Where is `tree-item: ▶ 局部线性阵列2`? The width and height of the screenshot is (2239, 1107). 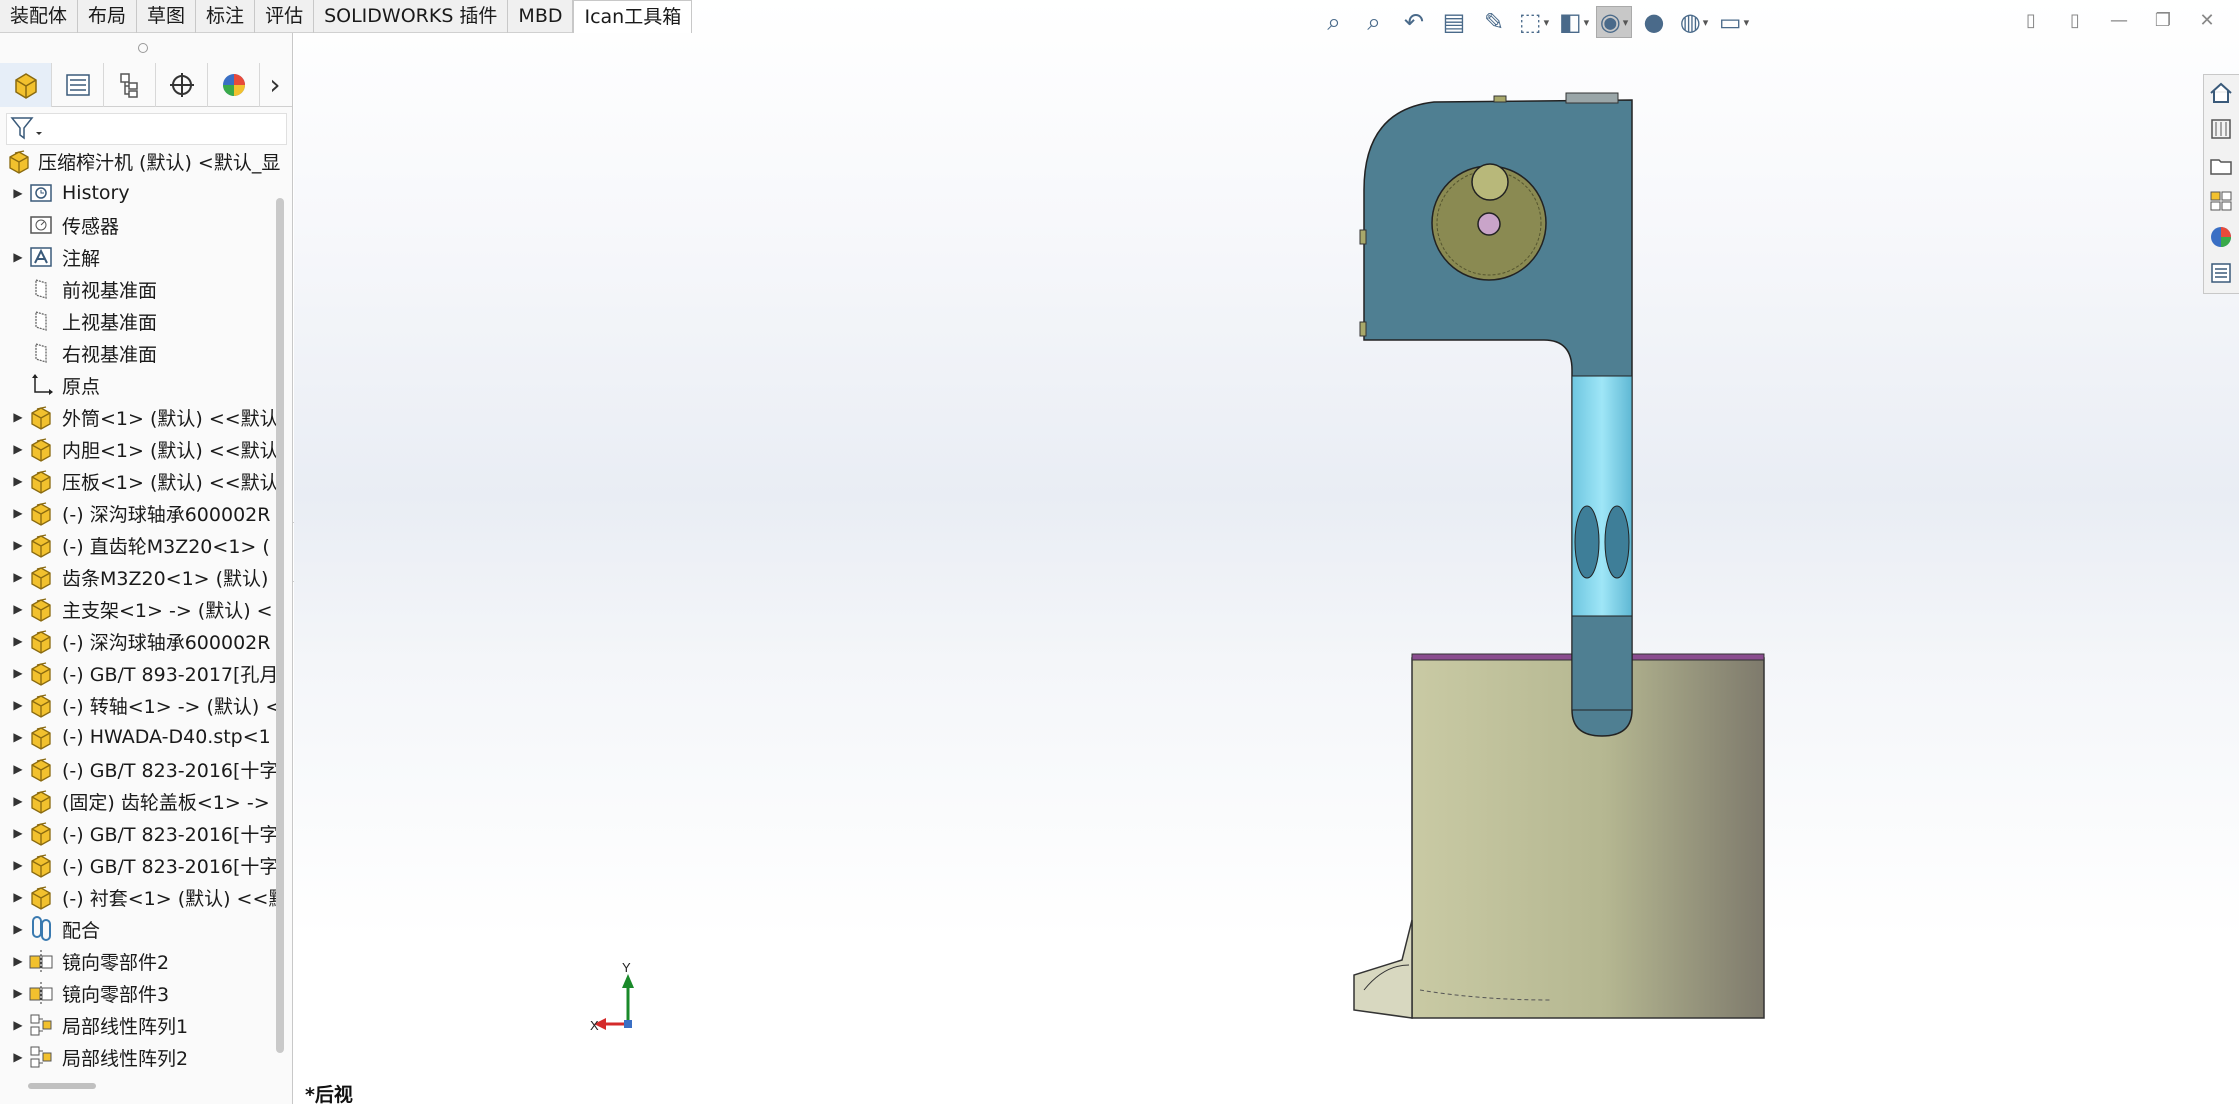 tree-item: ▶ 局部线性阵列2 is located at coordinates (140, 1055).